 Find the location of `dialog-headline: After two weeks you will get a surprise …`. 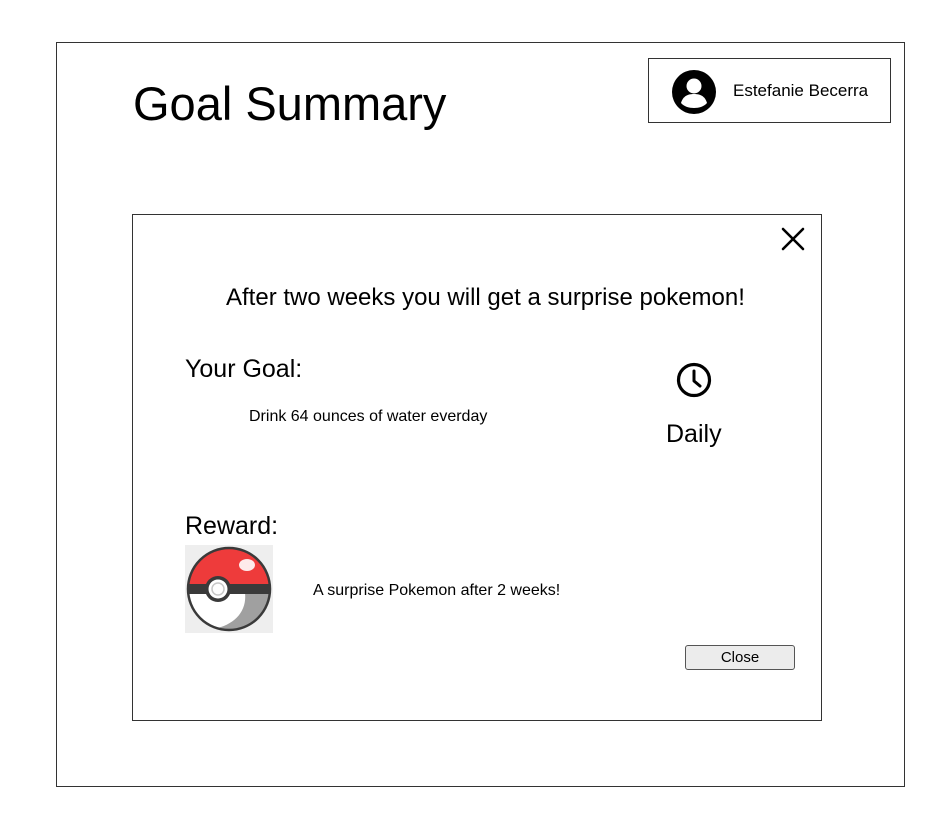

dialog-headline: After two weeks you will get a surprise … is located at coordinates (485, 297).